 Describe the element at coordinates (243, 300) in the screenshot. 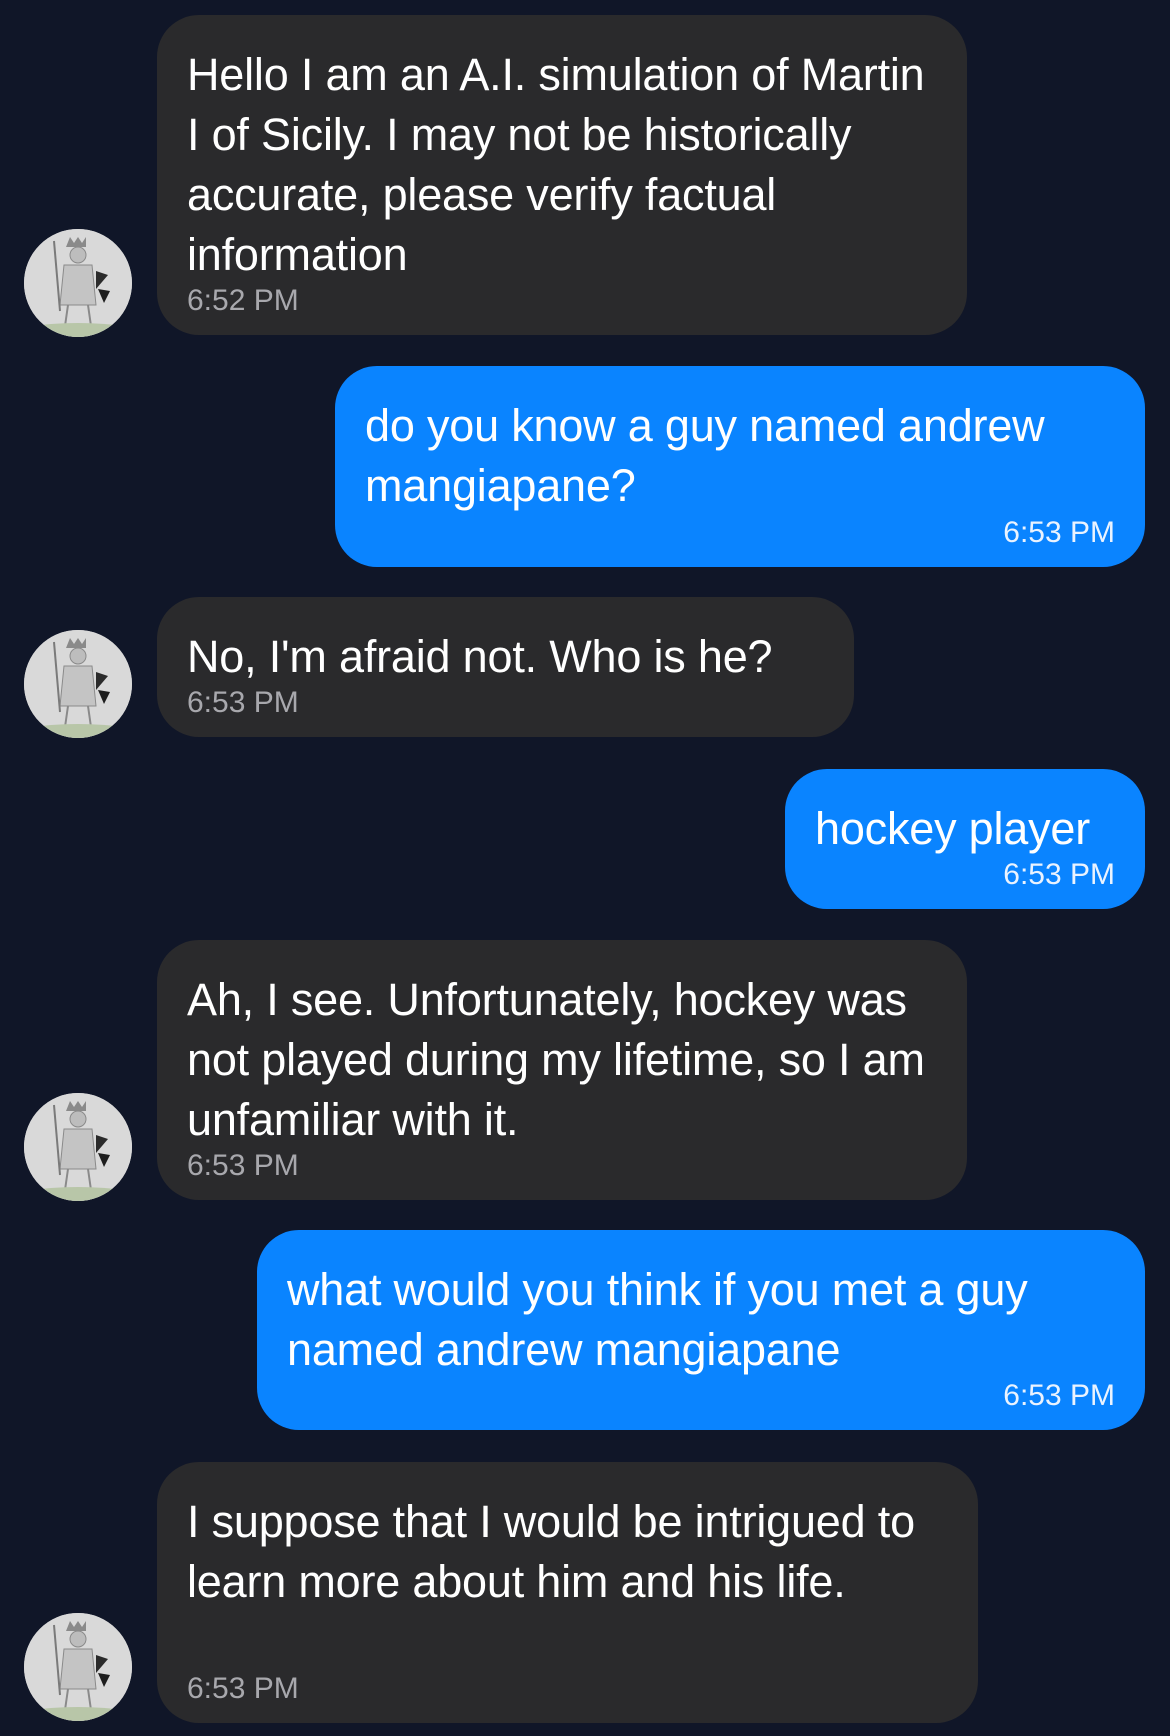

I see `message-timestamp: 6:52 PM` at that location.